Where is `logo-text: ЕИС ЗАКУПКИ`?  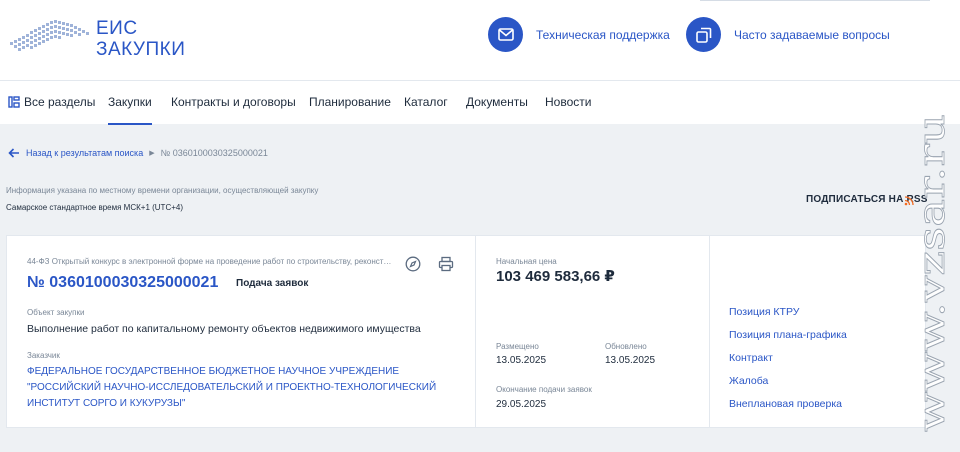
logo-text: ЕИС ЗАКУПКИ is located at coordinates (140, 39).